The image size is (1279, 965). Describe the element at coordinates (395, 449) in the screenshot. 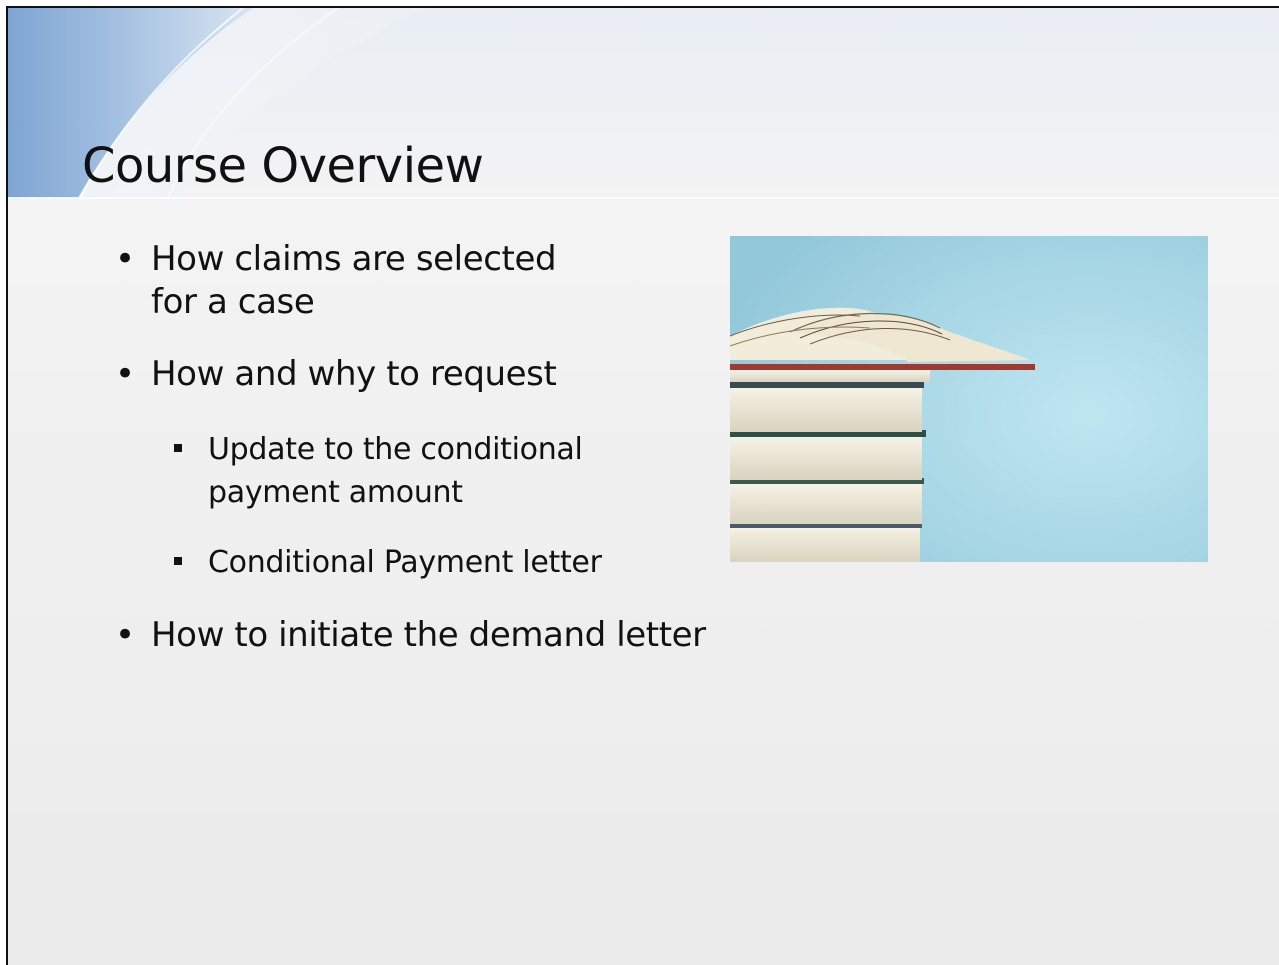

I see `sub-bullet-1-line-1: Update to the conditional` at that location.